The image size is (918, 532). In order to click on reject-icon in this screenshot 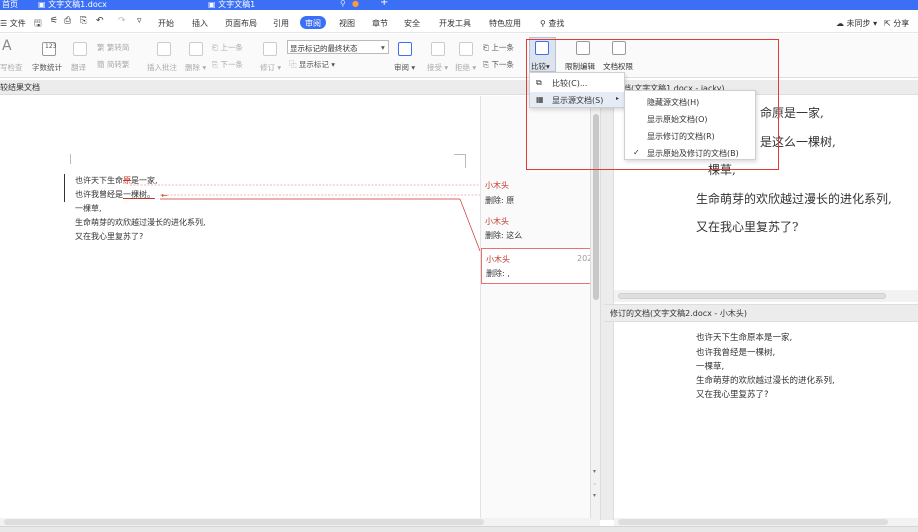, I will do `click(466, 49)`.